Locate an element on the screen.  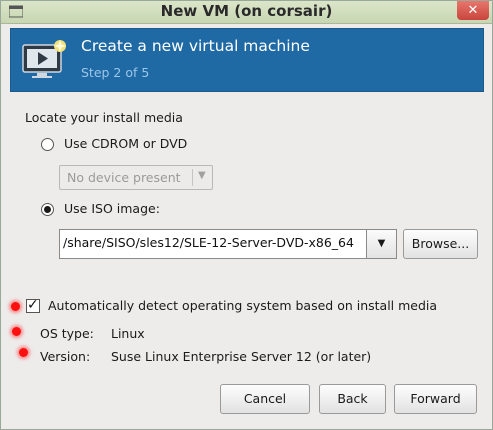
wizard-title: Create a new virtual machine is located at coordinates (195, 46).